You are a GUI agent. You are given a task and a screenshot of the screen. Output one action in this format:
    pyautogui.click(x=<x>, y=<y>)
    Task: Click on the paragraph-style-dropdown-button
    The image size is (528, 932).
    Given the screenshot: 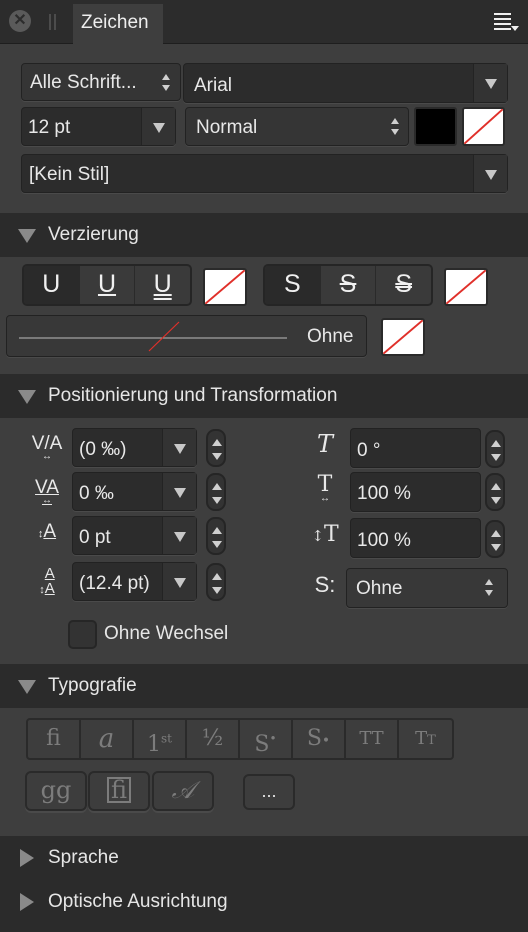 What is the action you would take?
    pyautogui.click(x=490, y=173)
    